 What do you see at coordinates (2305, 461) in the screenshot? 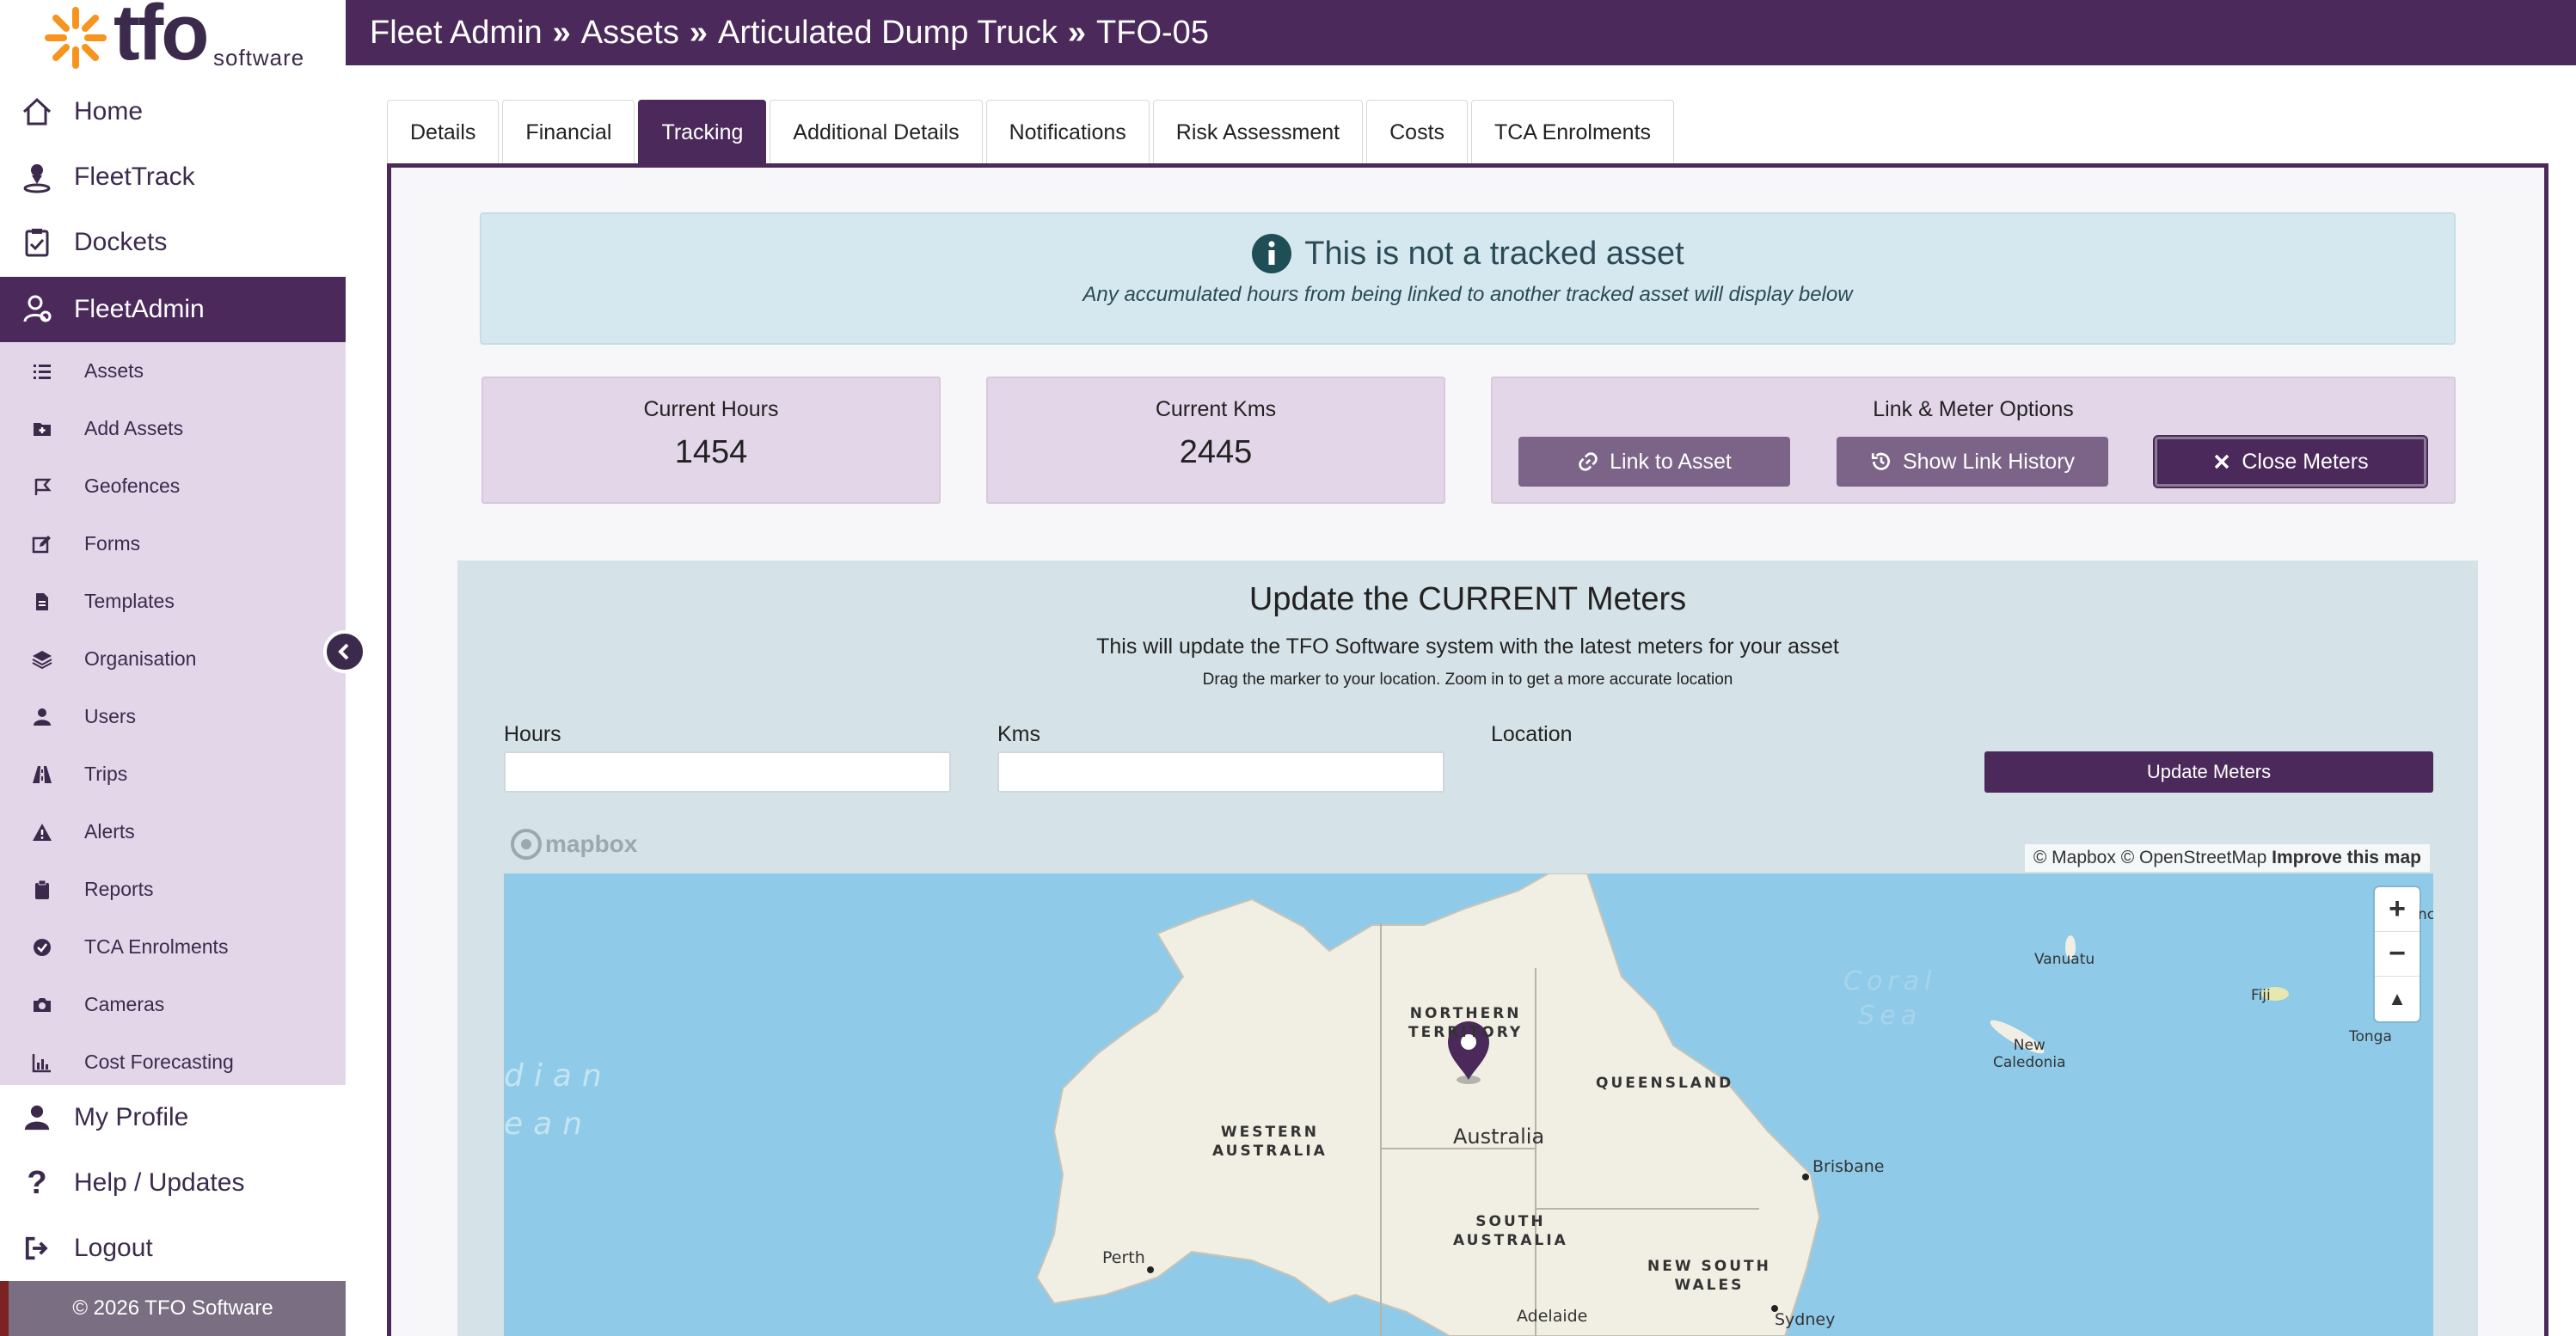
I see `close-meters-label: Close Meters` at bounding box center [2305, 461].